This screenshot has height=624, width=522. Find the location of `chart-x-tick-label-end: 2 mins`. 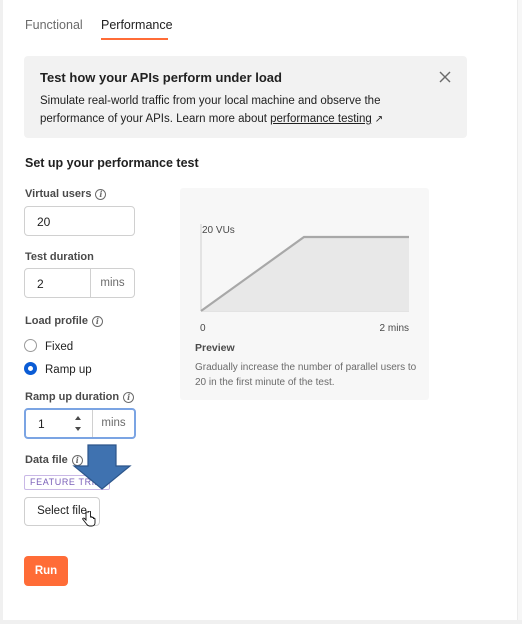

chart-x-tick-label-end: 2 mins is located at coordinates (394, 328).